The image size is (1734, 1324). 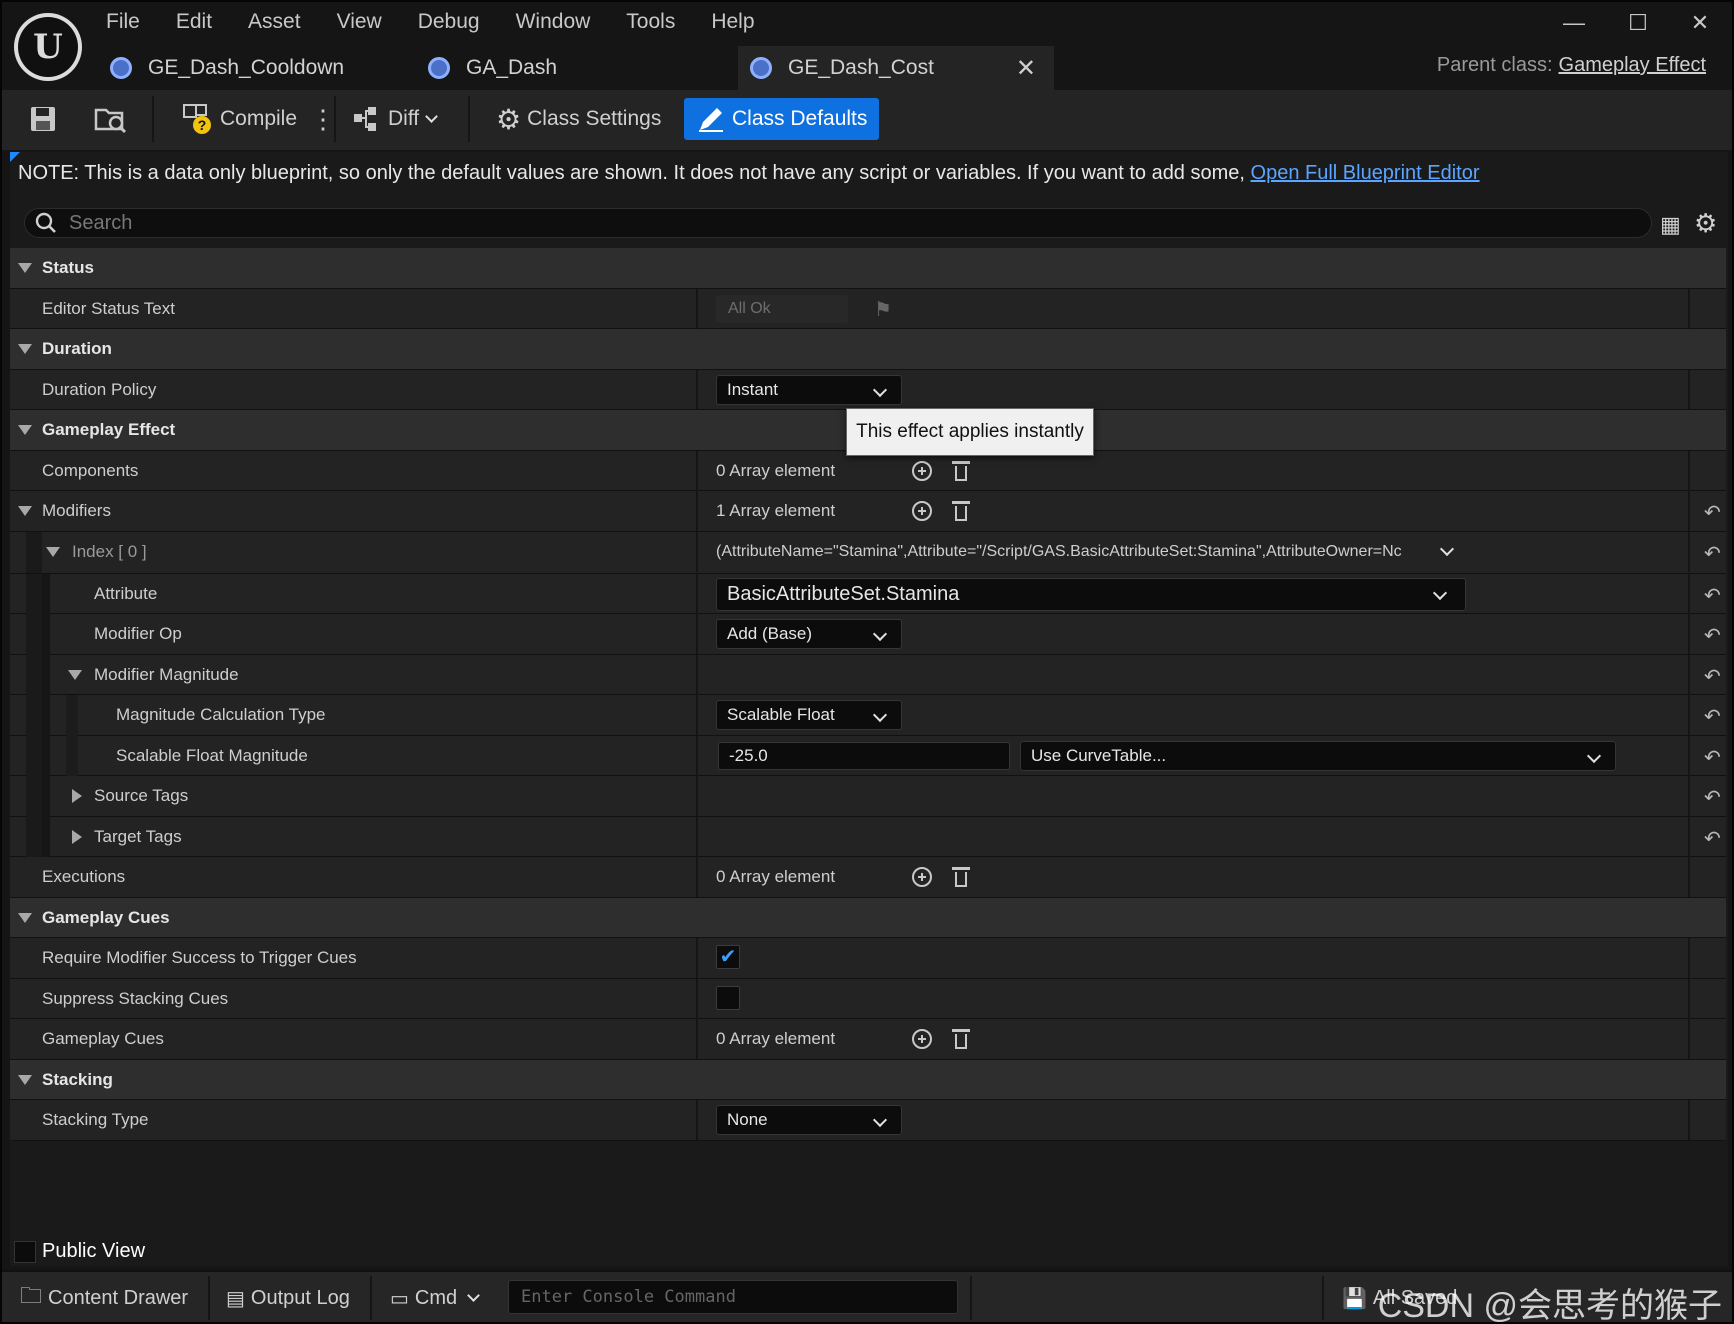 What do you see at coordinates (1705, 223) in the screenshot?
I see `settings-gear-icon: ⚙` at bounding box center [1705, 223].